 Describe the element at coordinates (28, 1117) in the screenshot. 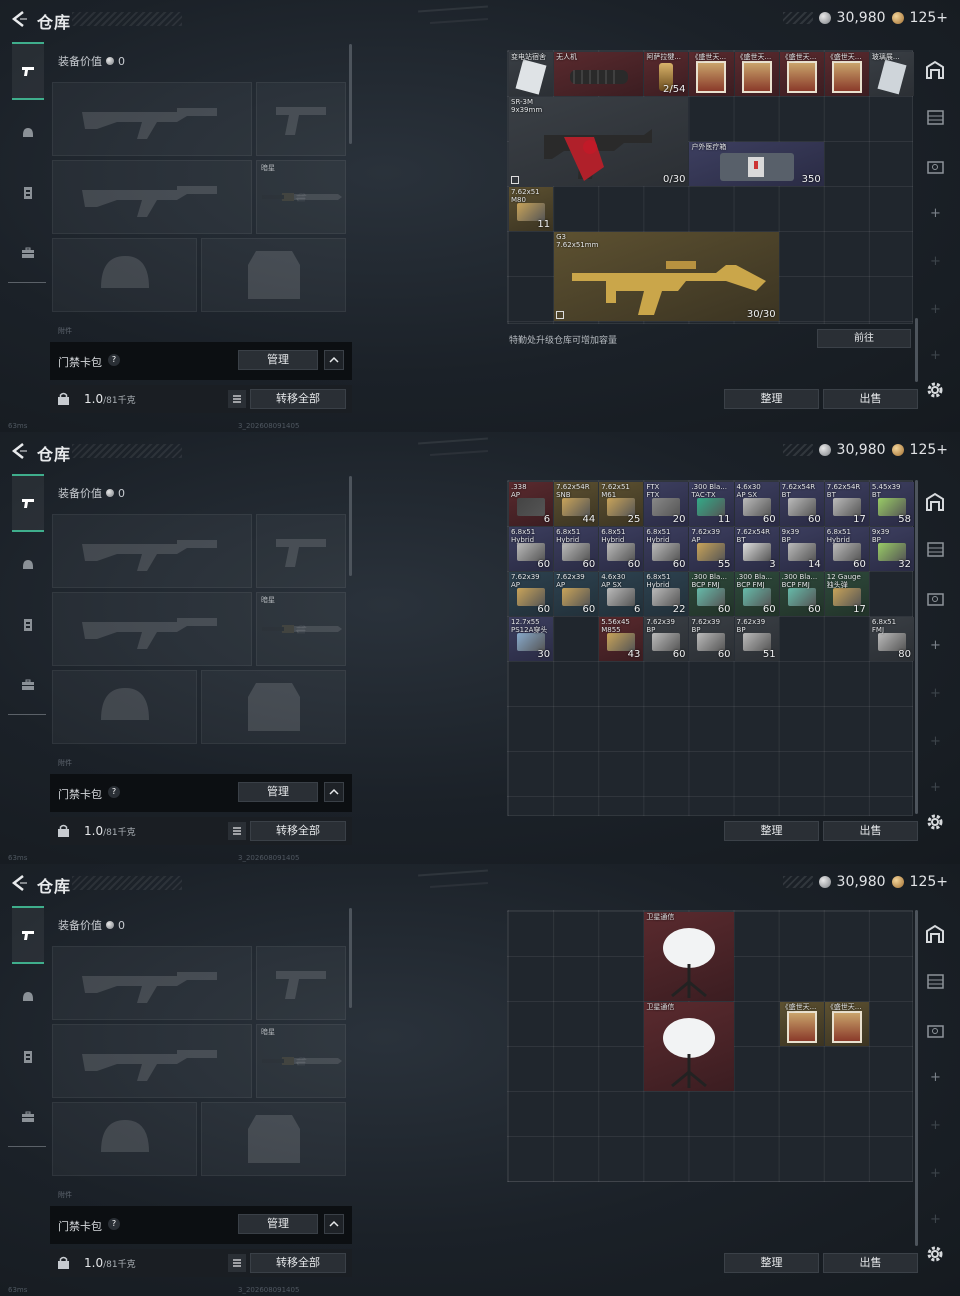

I see `tab-case` at that location.